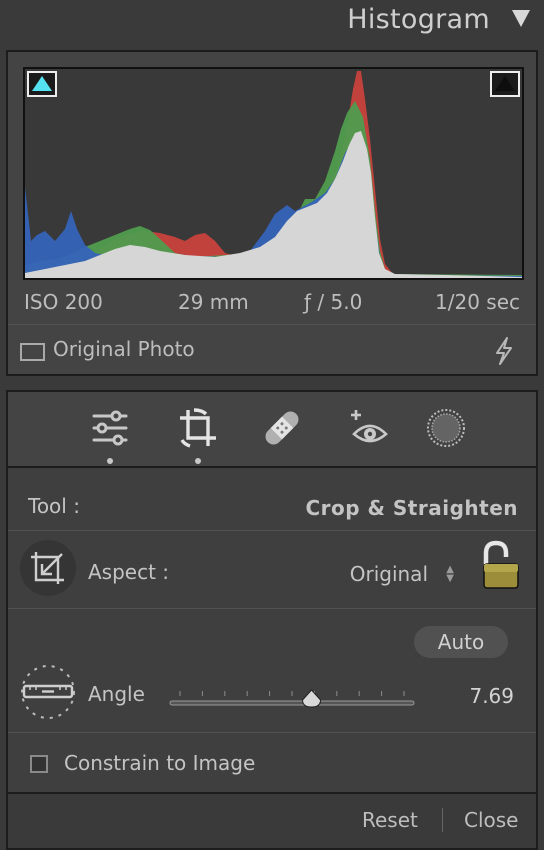  Describe the element at coordinates (292, 703) in the screenshot. I see `slider-track` at that location.